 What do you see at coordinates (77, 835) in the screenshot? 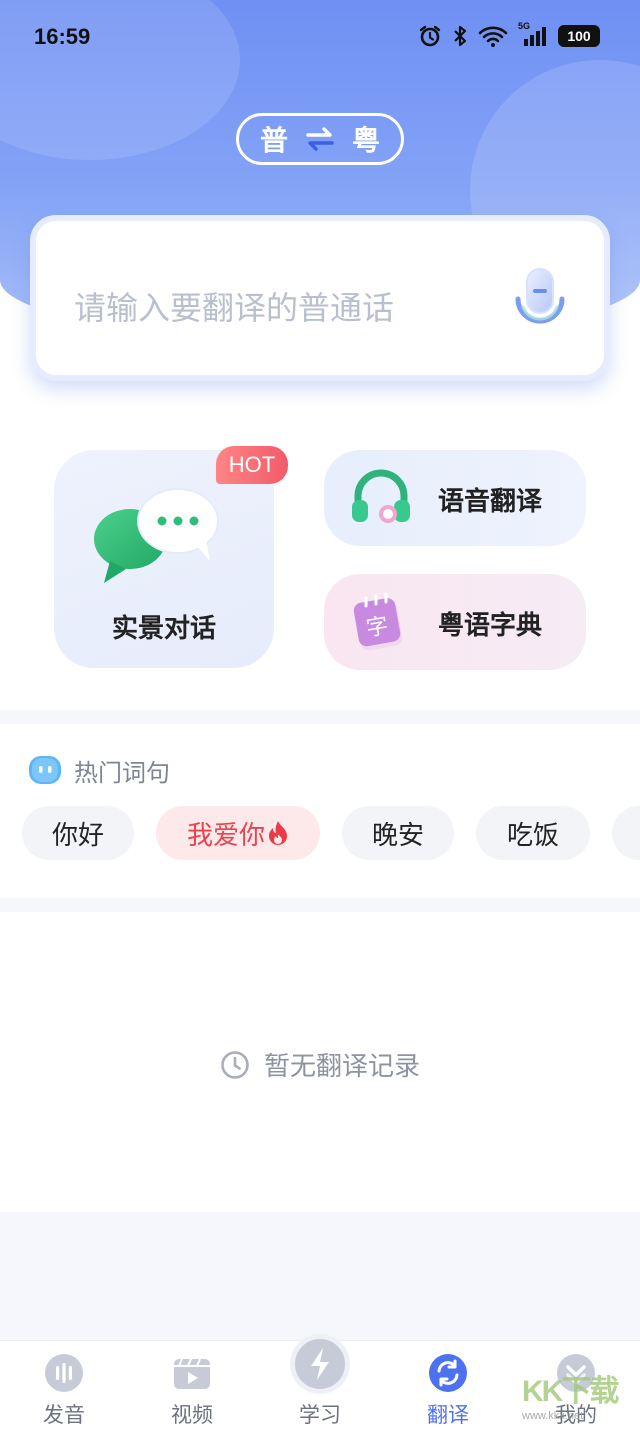
I see `phrase-text: 你好` at bounding box center [77, 835].